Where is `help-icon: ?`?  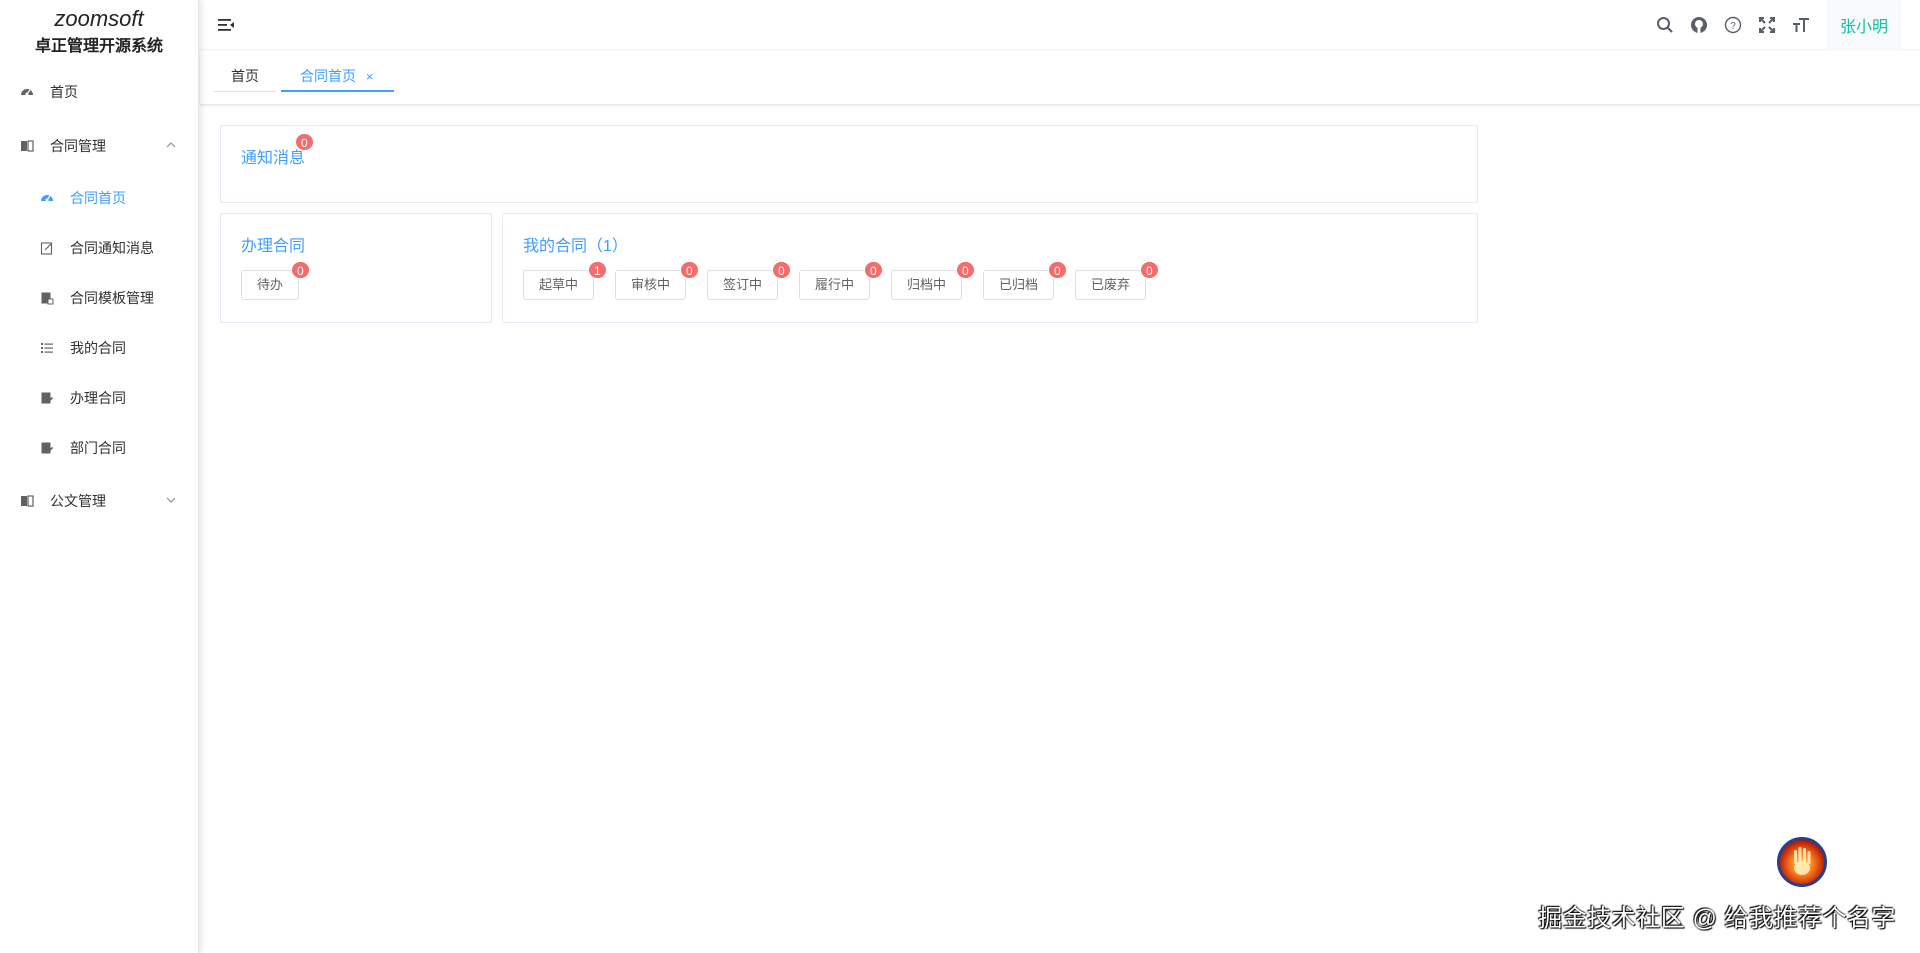 help-icon: ? is located at coordinates (1733, 25).